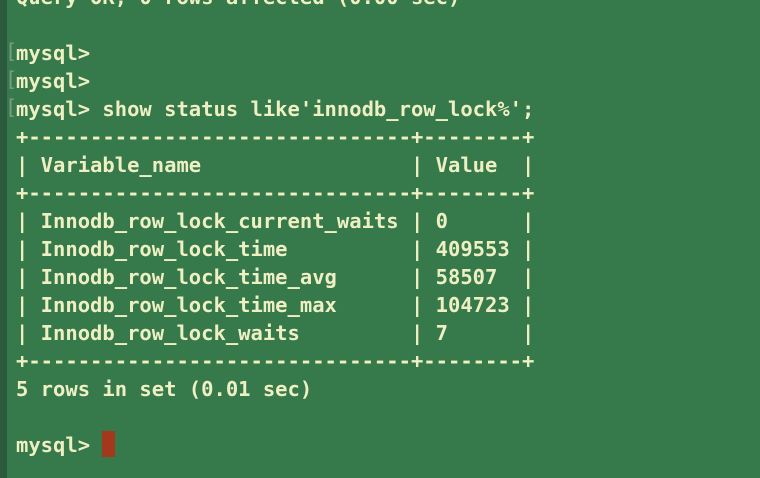 Image resolution: width=760 pixels, height=478 pixels. What do you see at coordinates (275, 5) in the screenshot?
I see `output-line: Query OK, 0 rows affected (0.00 sec)` at bounding box center [275, 5].